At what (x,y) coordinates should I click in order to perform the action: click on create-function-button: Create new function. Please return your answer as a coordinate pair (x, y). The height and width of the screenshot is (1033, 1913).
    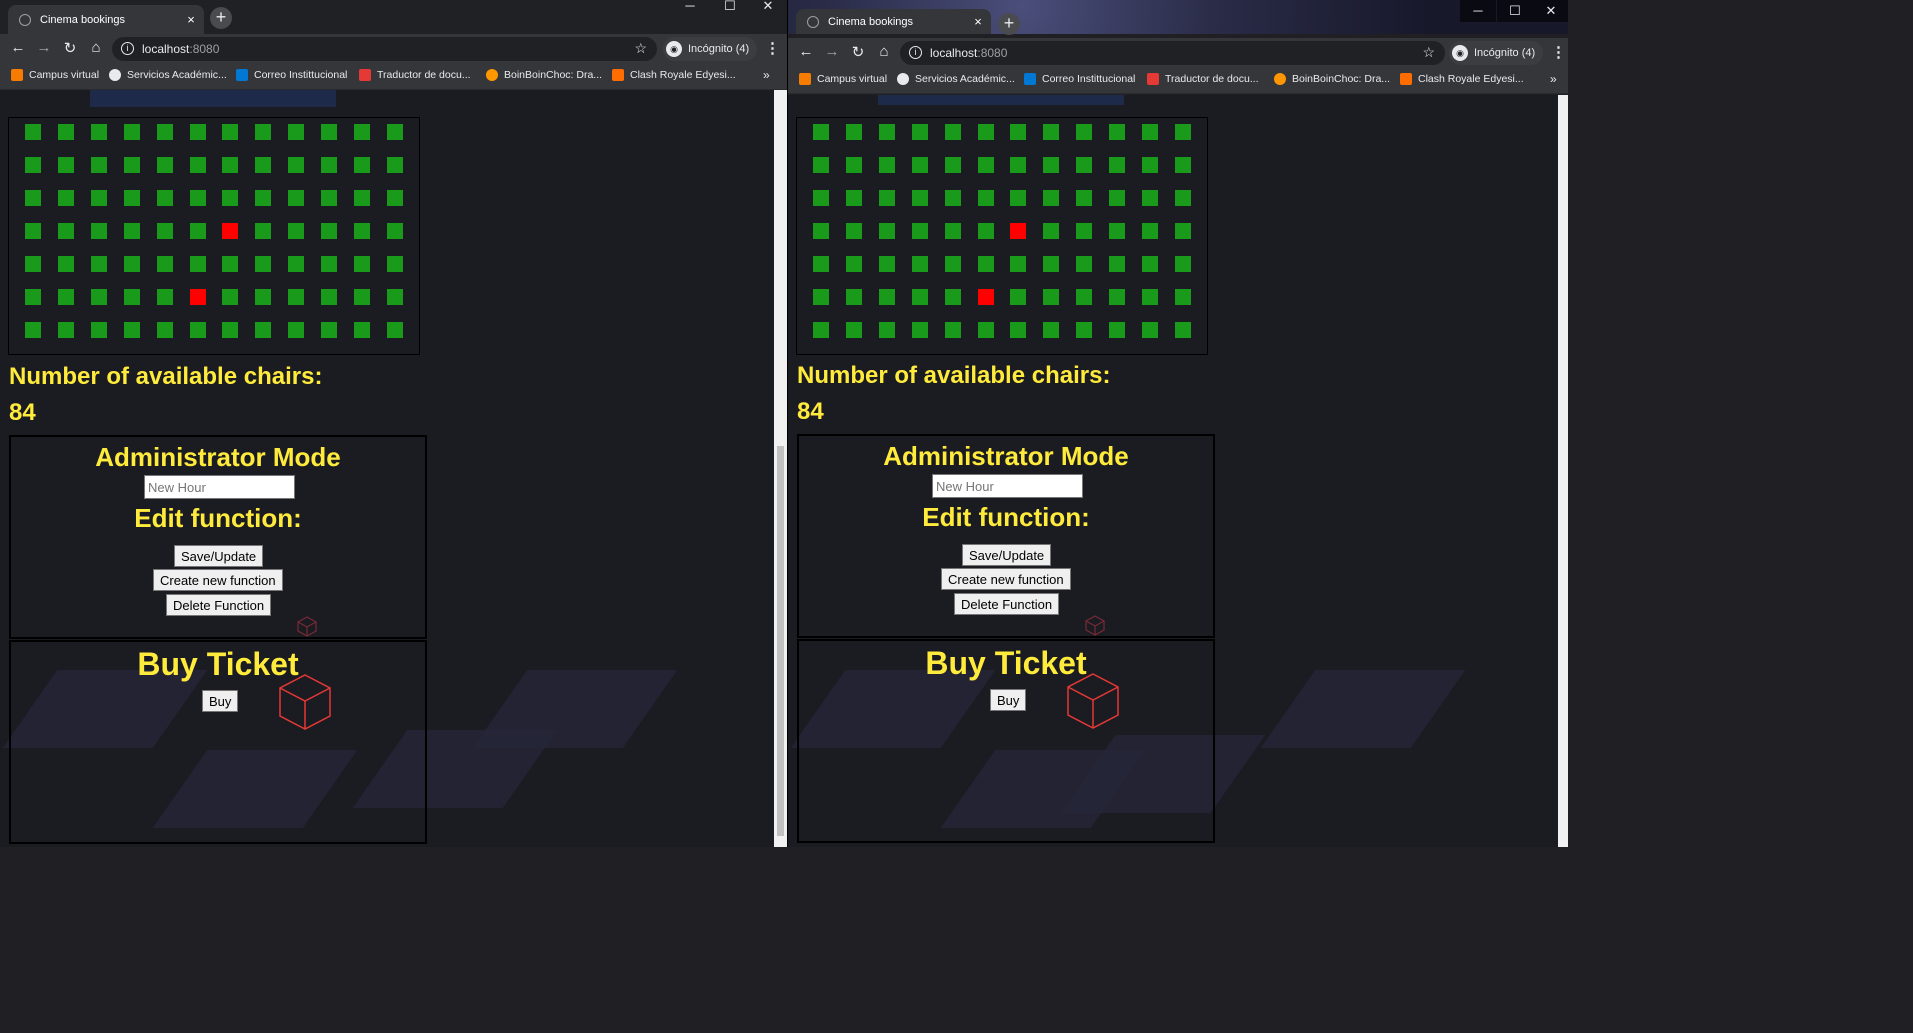
    Looking at the image, I should click on (218, 580).